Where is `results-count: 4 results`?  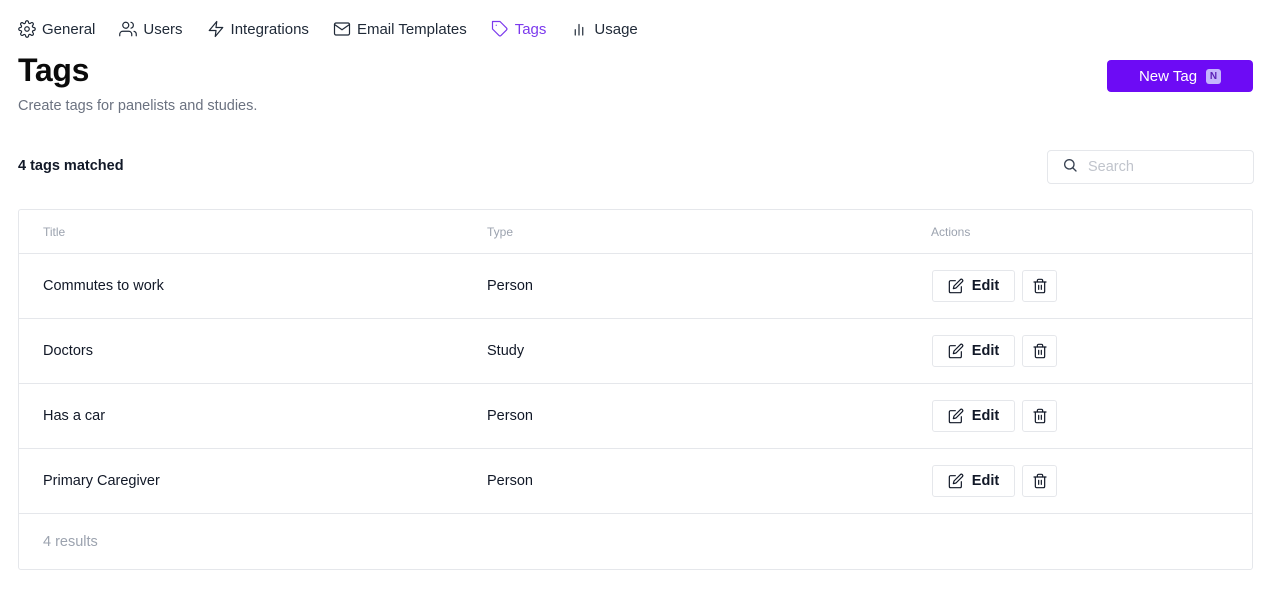 results-count: 4 results is located at coordinates (70, 542).